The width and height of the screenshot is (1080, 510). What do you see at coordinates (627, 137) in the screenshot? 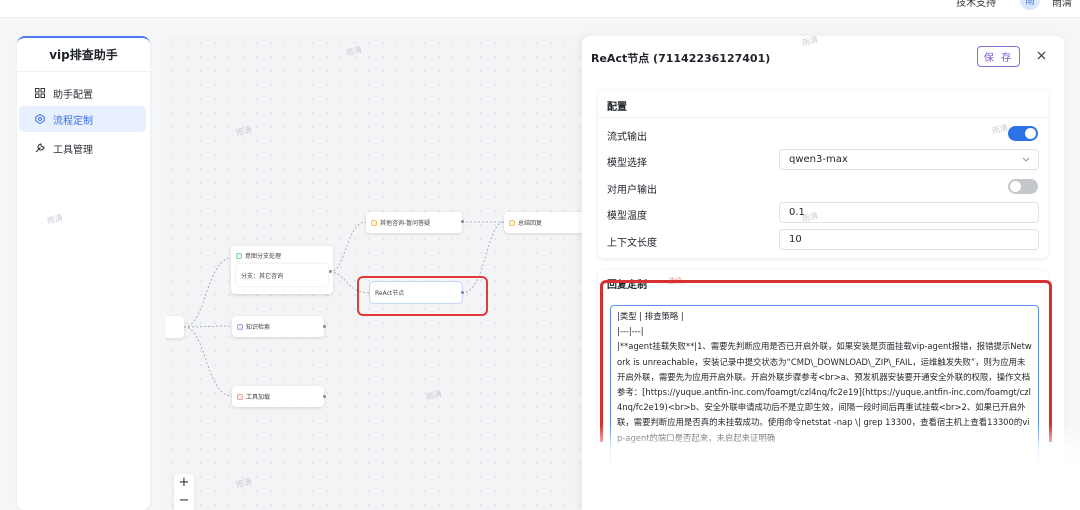
I see `streaming-label: 流式输出` at bounding box center [627, 137].